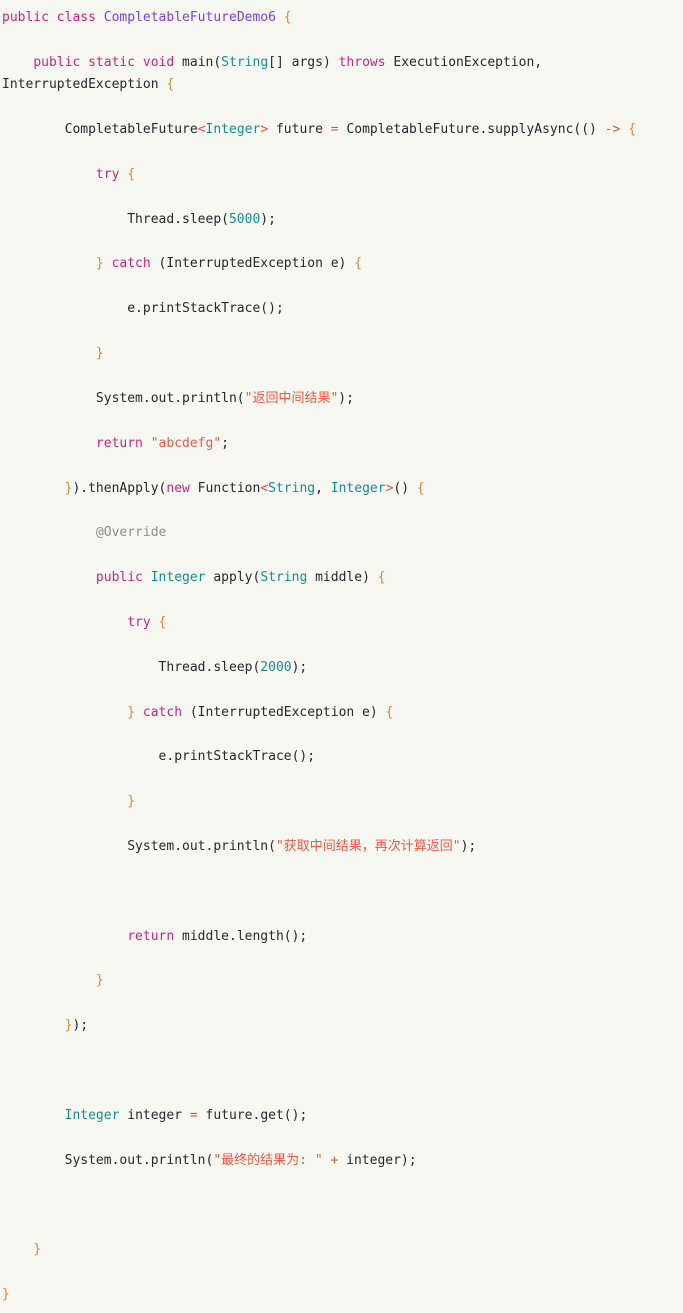 Image resolution: width=683 pixels, height=1313 pixels. Describe the element at coordinates (291, 398) in the screenshot. I see `code-token: "返回中间结果"` at that location.